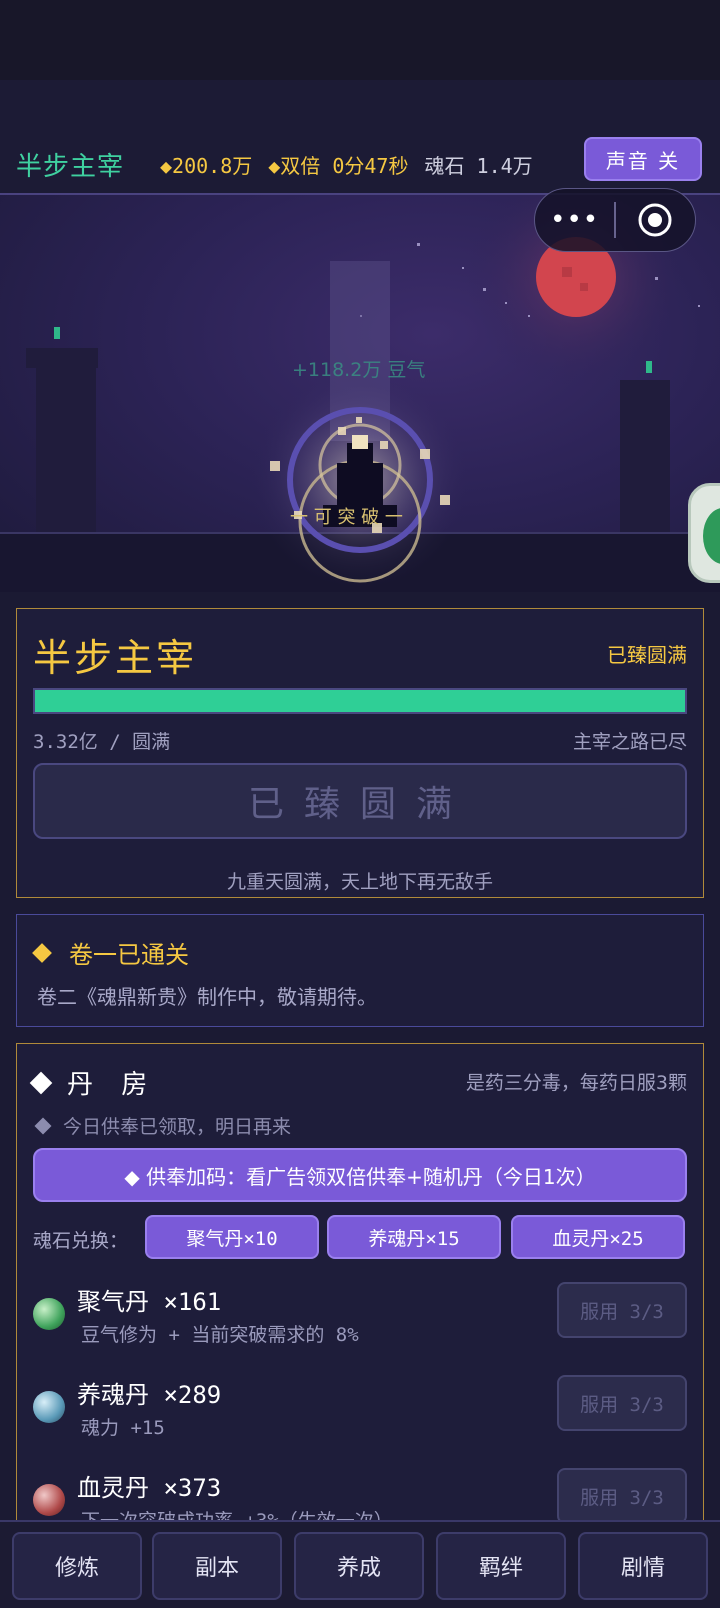  What do you see at coordinates (360, 107) in the screenshot?
I see `title-bar-area` at bounding box center [360, 107].